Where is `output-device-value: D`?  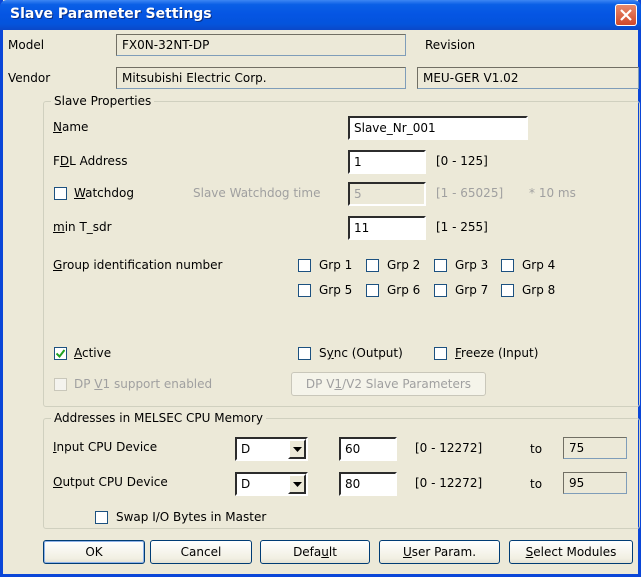 output-device-value: D is located at coordinates (246, 484).